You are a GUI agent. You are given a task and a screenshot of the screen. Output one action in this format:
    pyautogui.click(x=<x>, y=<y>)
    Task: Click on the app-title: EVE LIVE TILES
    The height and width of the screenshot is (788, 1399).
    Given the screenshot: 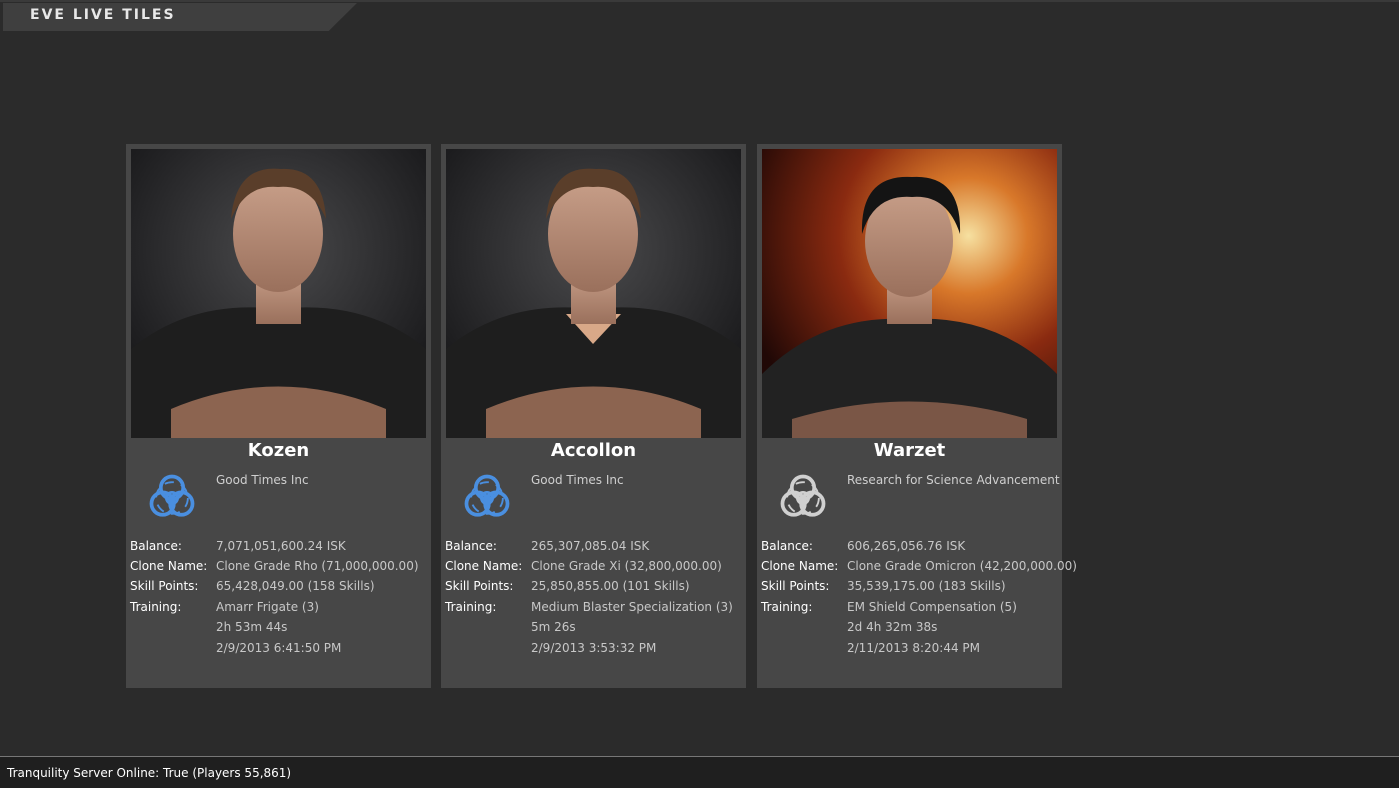 What is the action you would take?
    pyautogui.click(x=103, y=15)
    